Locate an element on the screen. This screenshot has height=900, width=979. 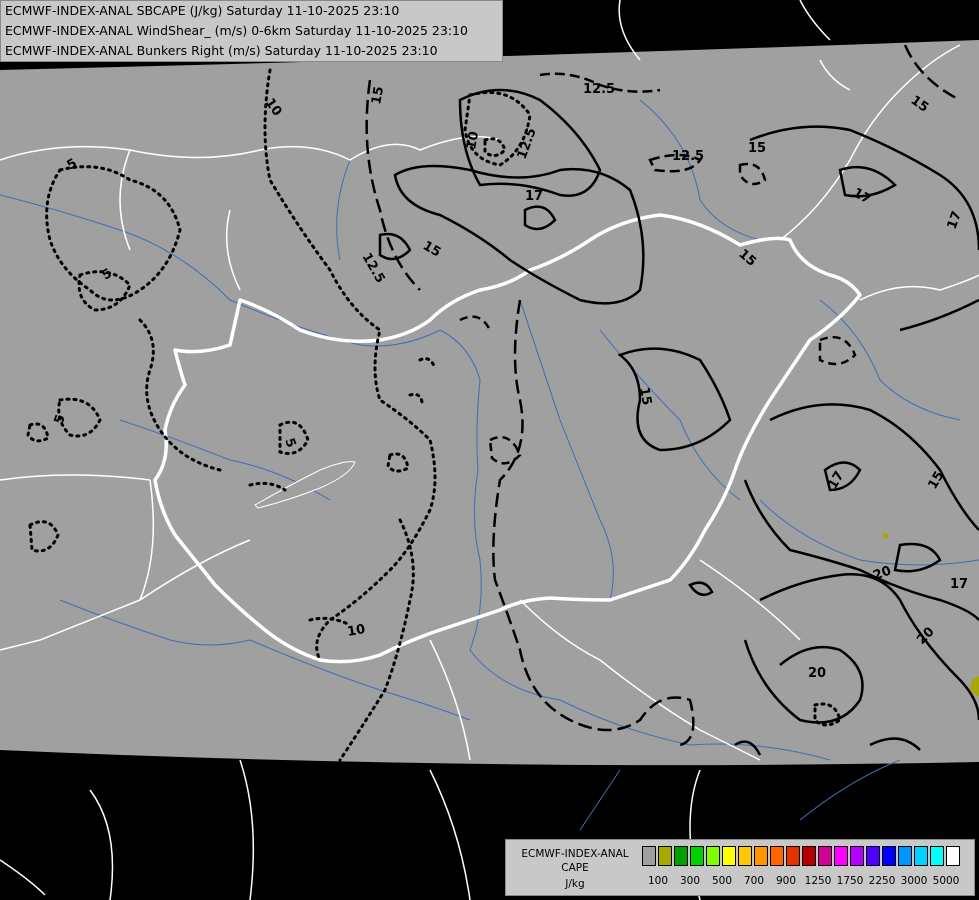
legend-tick-label: 2250 is located at coordinates (882, 881).